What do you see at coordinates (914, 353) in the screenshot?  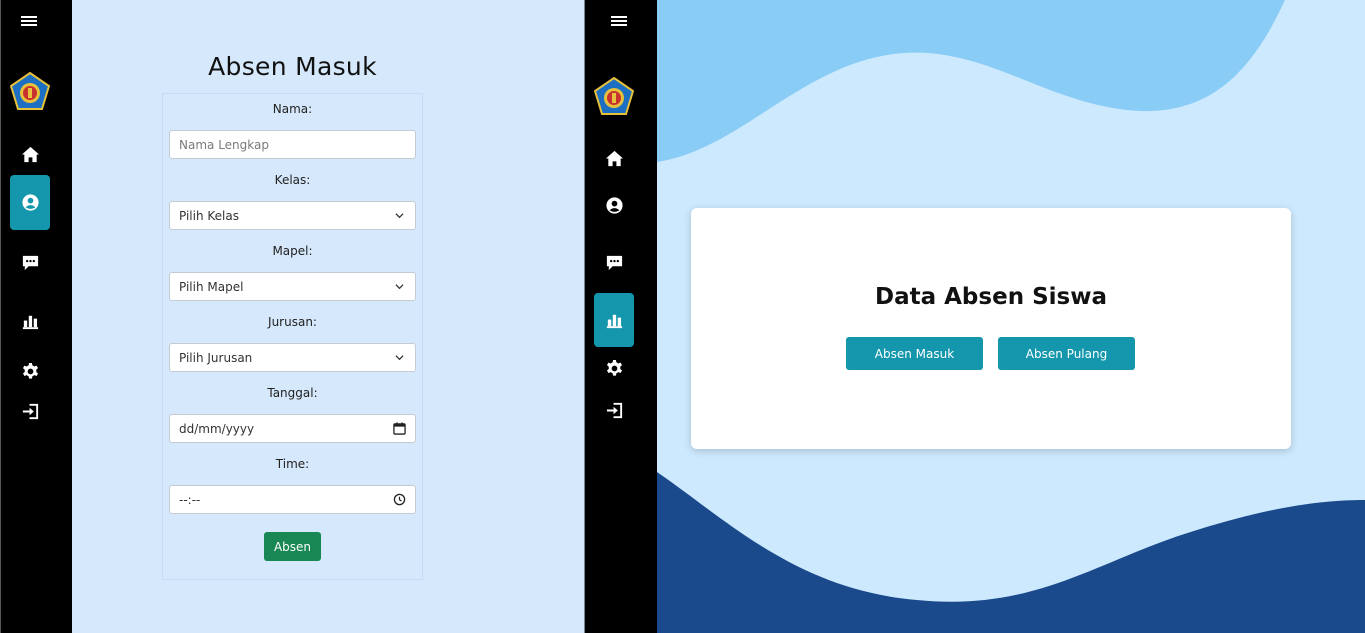 I see `absen-masuk-button: Absen Masuk` at bounding box center [914, 353].